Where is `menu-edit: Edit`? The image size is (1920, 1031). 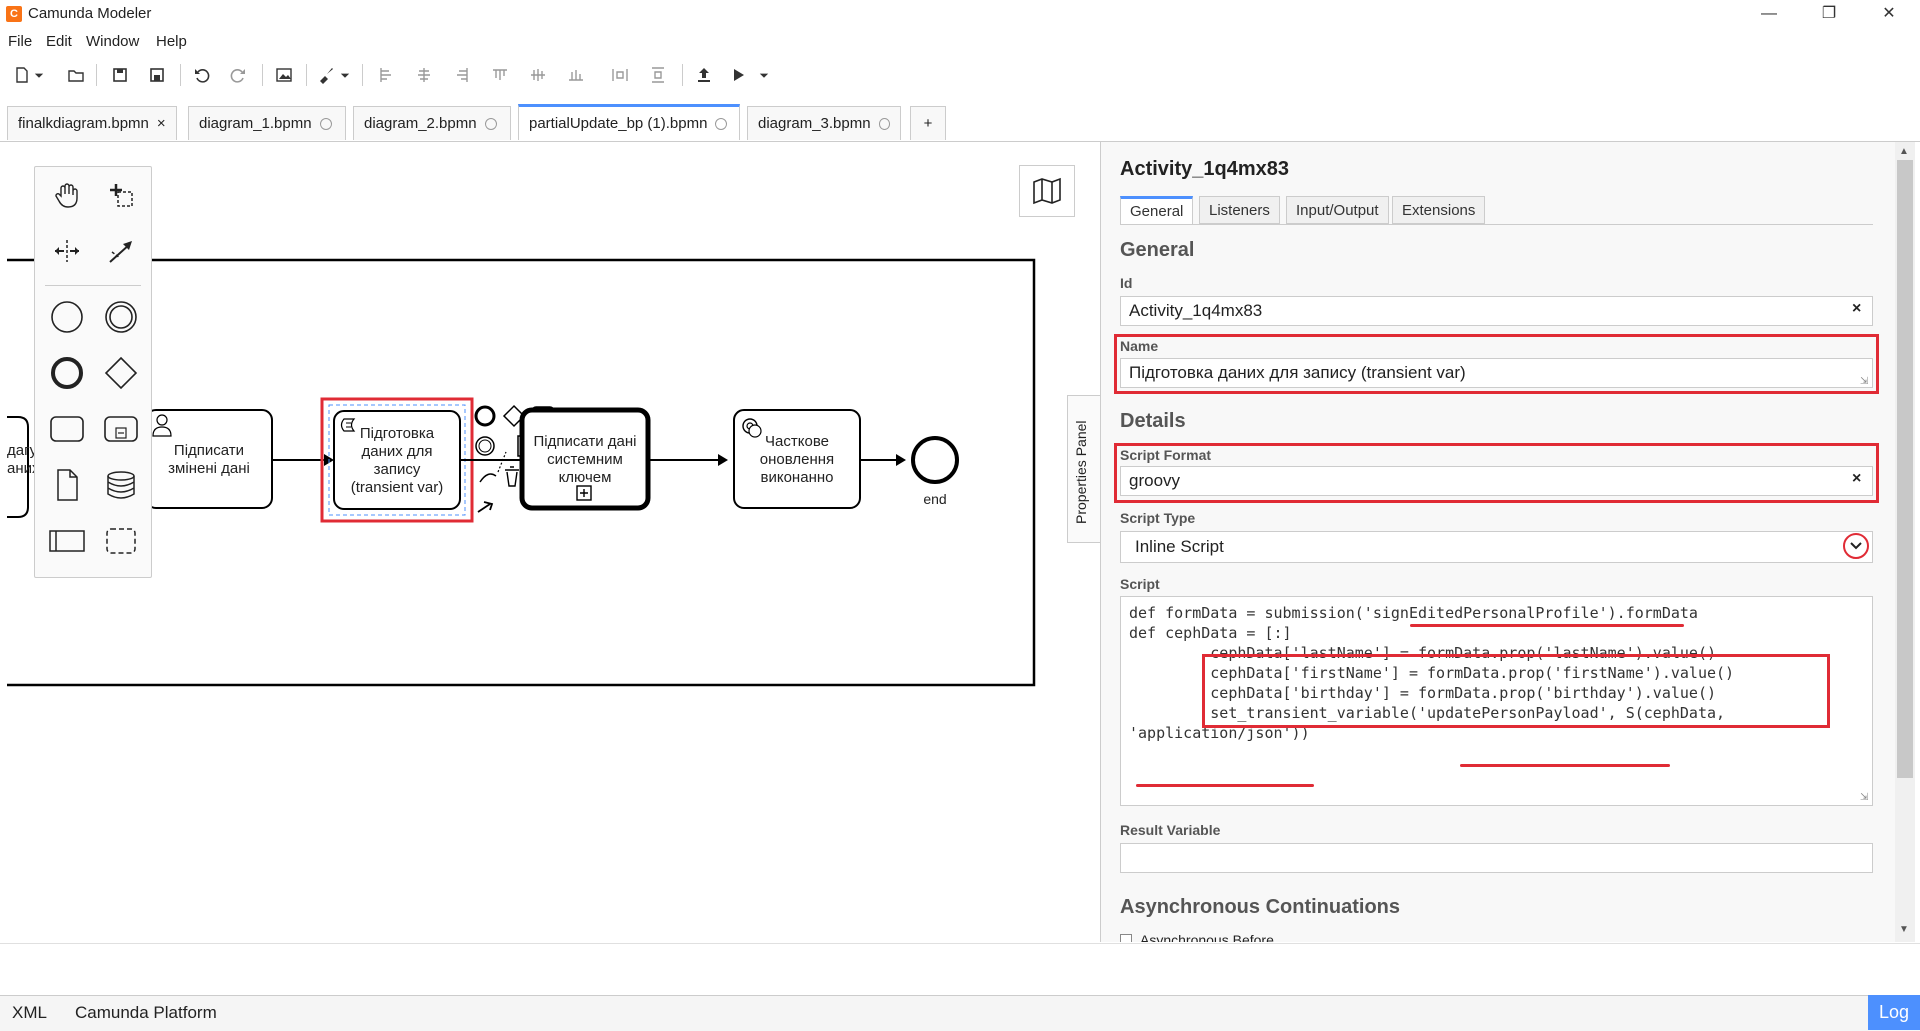 menu-edit: Edit is located at coordinates (59, 41).